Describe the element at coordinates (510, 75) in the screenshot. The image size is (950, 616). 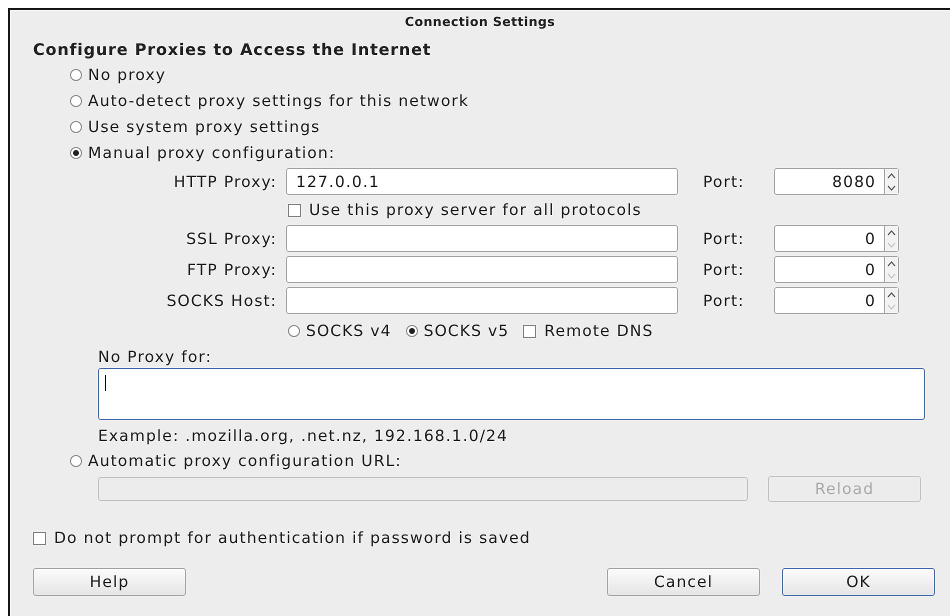
I see `radio-option: No proxy` at that location.